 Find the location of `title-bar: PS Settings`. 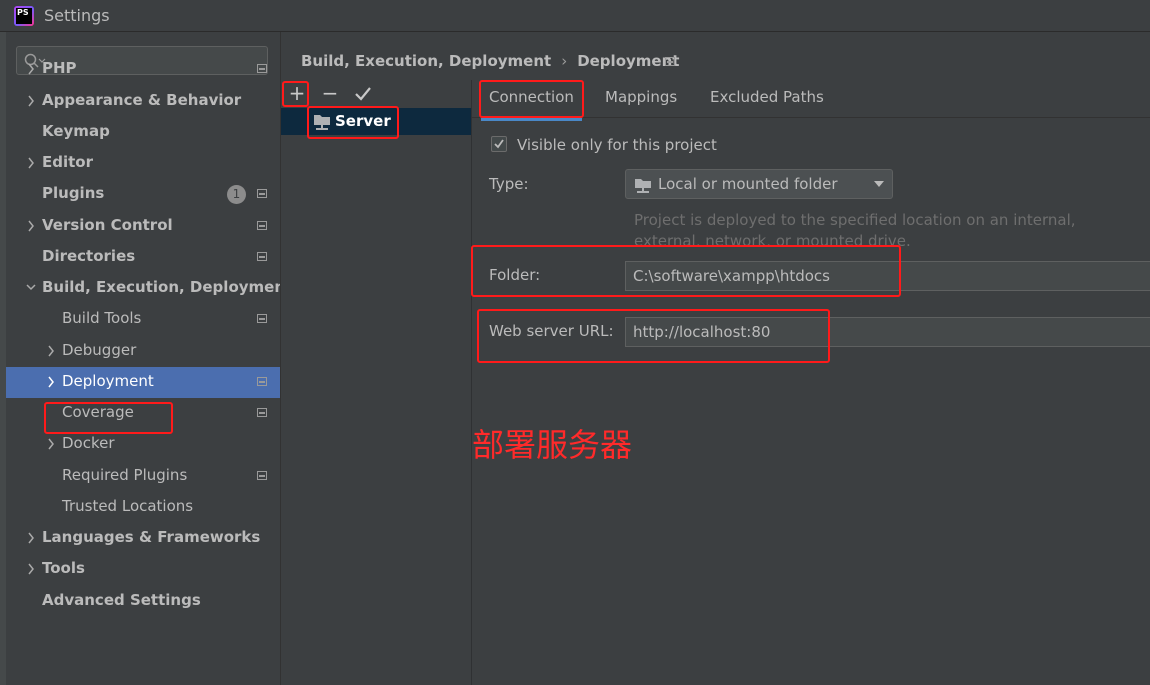

title-bar: PS Settings is located at coordinates (575, 16).